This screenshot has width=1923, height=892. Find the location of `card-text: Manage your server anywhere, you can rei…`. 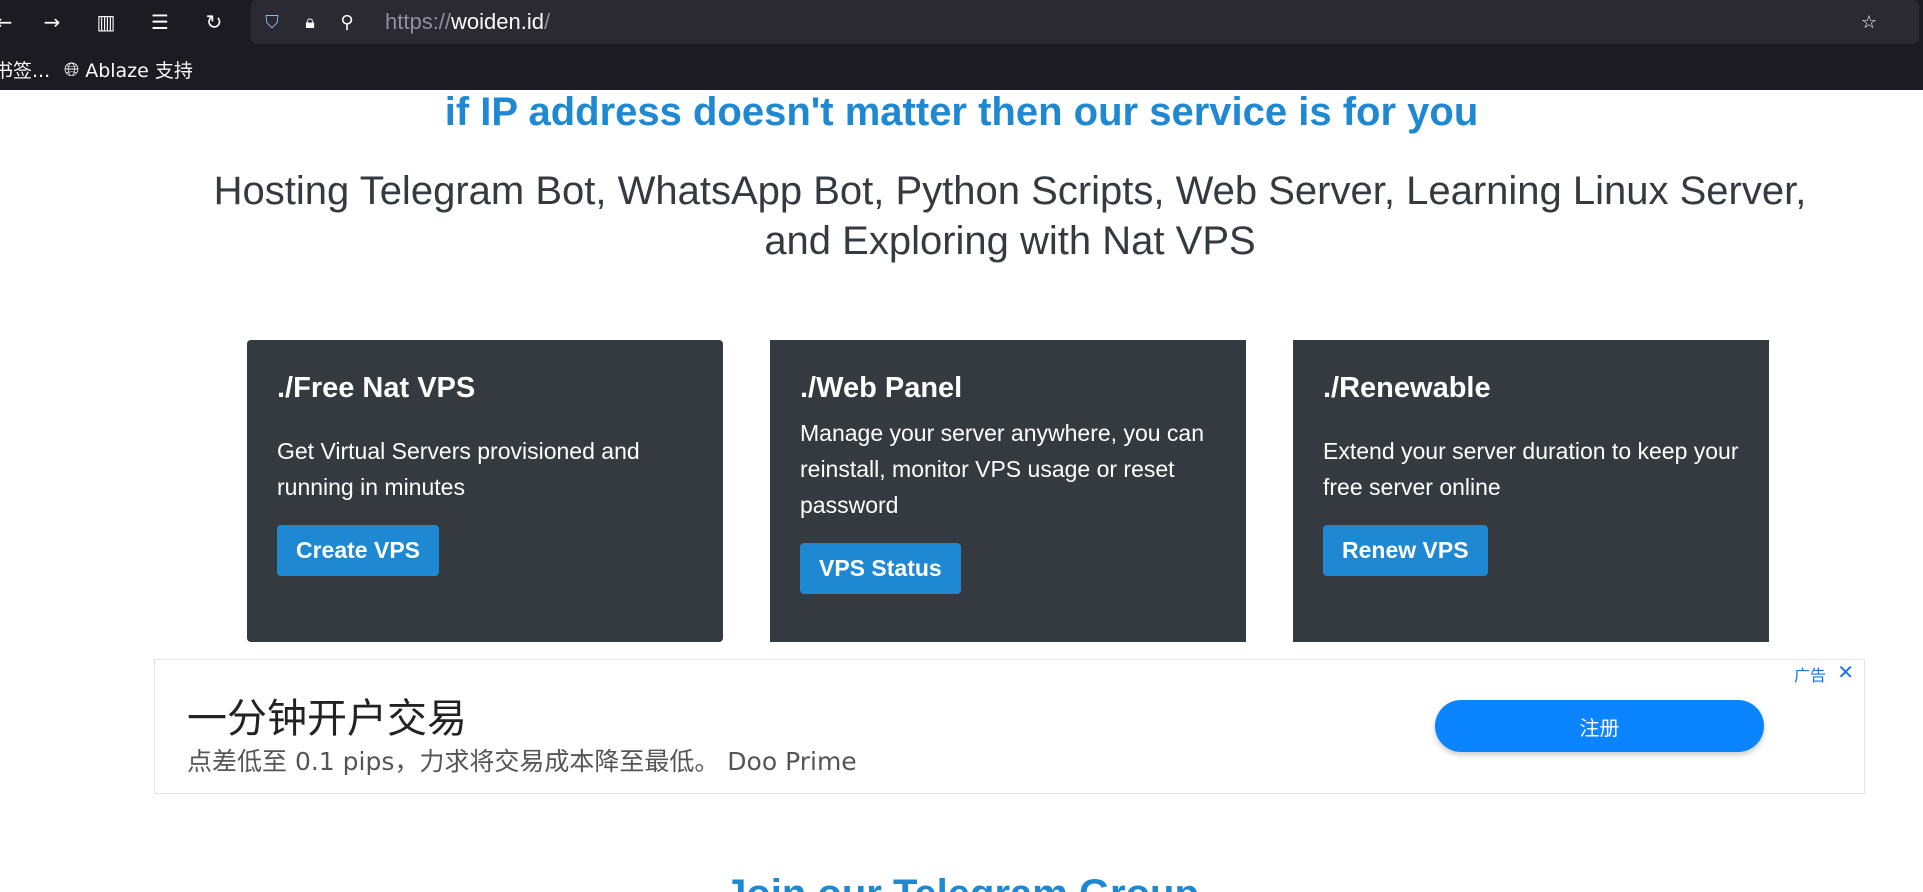

card-text: Manage your server anywhere, you can rei… is located at coordinates (1002, 469).